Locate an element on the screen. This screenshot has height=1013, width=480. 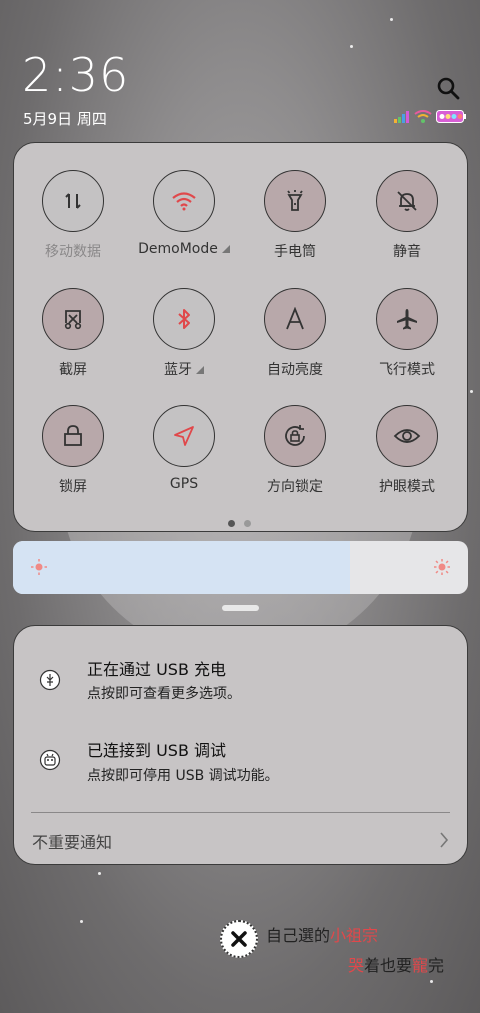
tile-label: 锁屏 is located at coordinates (73, 487).